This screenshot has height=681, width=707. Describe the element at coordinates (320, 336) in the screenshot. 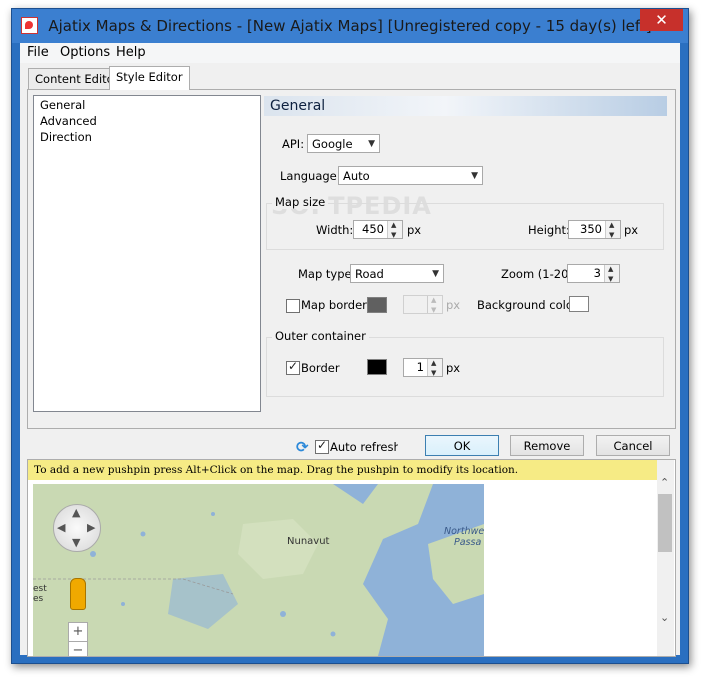

I see `outer-container-title: Outer container` at that location.